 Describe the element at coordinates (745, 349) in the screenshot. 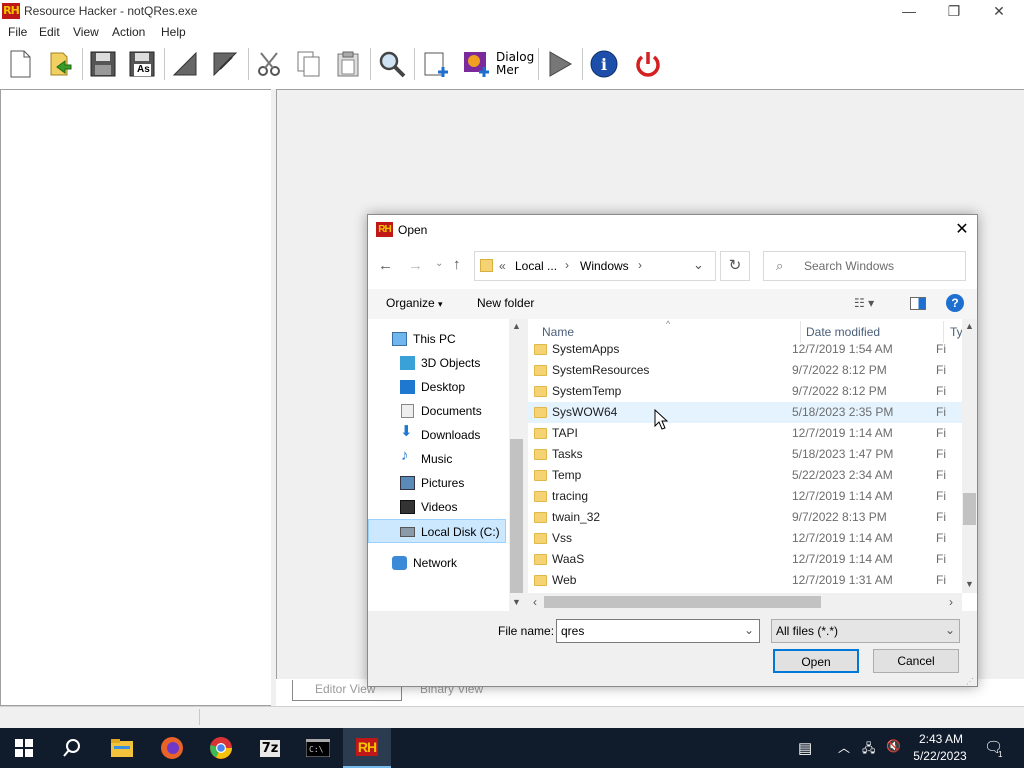

I see `file-row: SystemApps 12/7/2019 1:54 AM Fi` at that location.